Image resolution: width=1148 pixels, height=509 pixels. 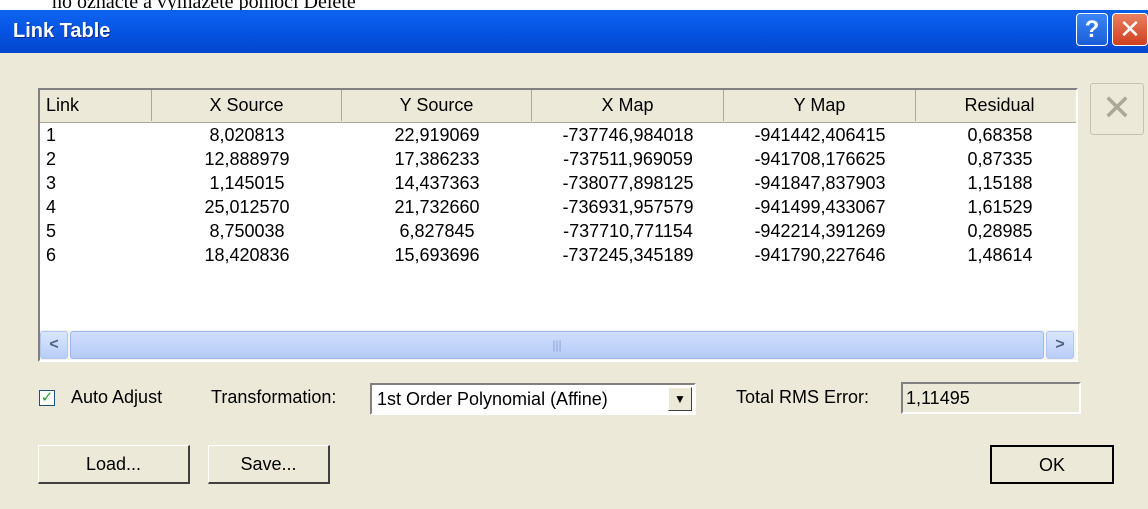 What do you see at coordinates (437, 231) in the screenshot?
I see `cell-y-source: 6,827845` at bounding box center [437, 231].